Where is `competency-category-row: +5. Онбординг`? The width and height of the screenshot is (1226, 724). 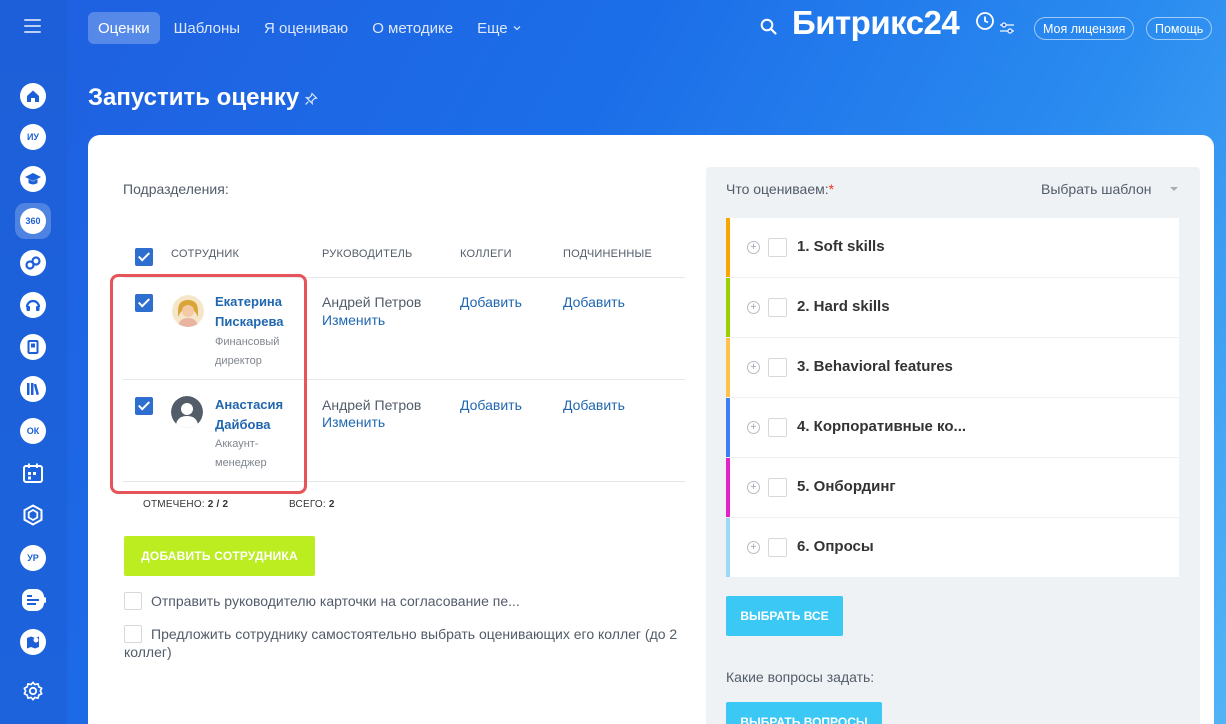
competency-category-row: +5. Онбординг is located at coordinates (952, 487).